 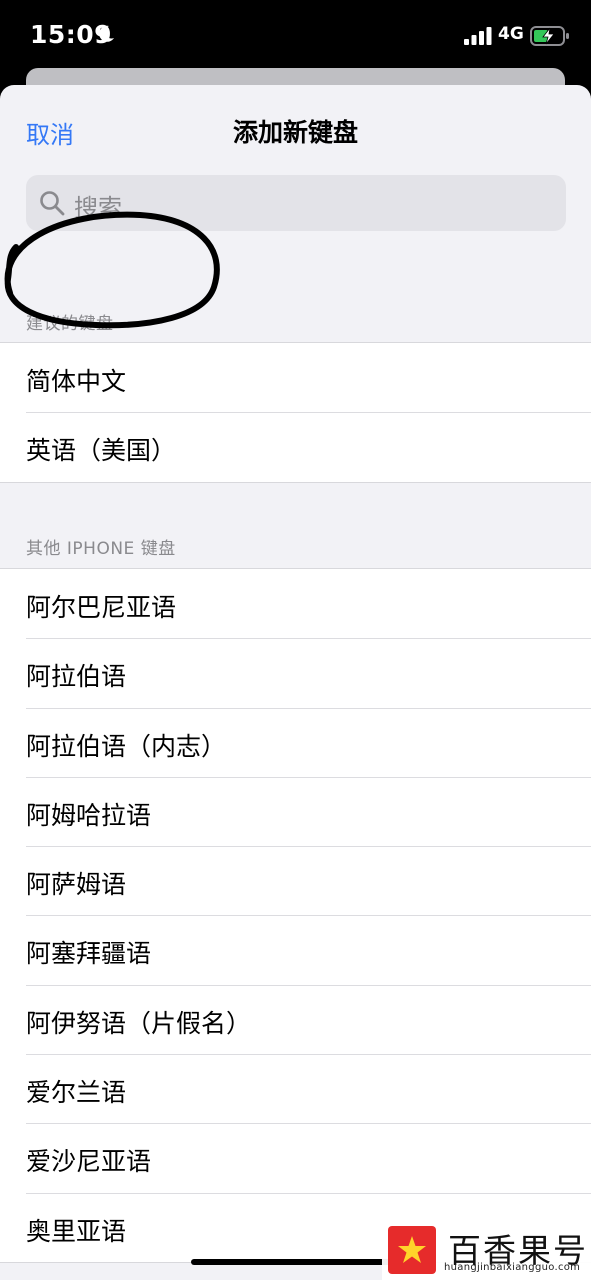 I want to click on list-item-label: 阿尔巴尼亚语, so click(x=101, y=607).